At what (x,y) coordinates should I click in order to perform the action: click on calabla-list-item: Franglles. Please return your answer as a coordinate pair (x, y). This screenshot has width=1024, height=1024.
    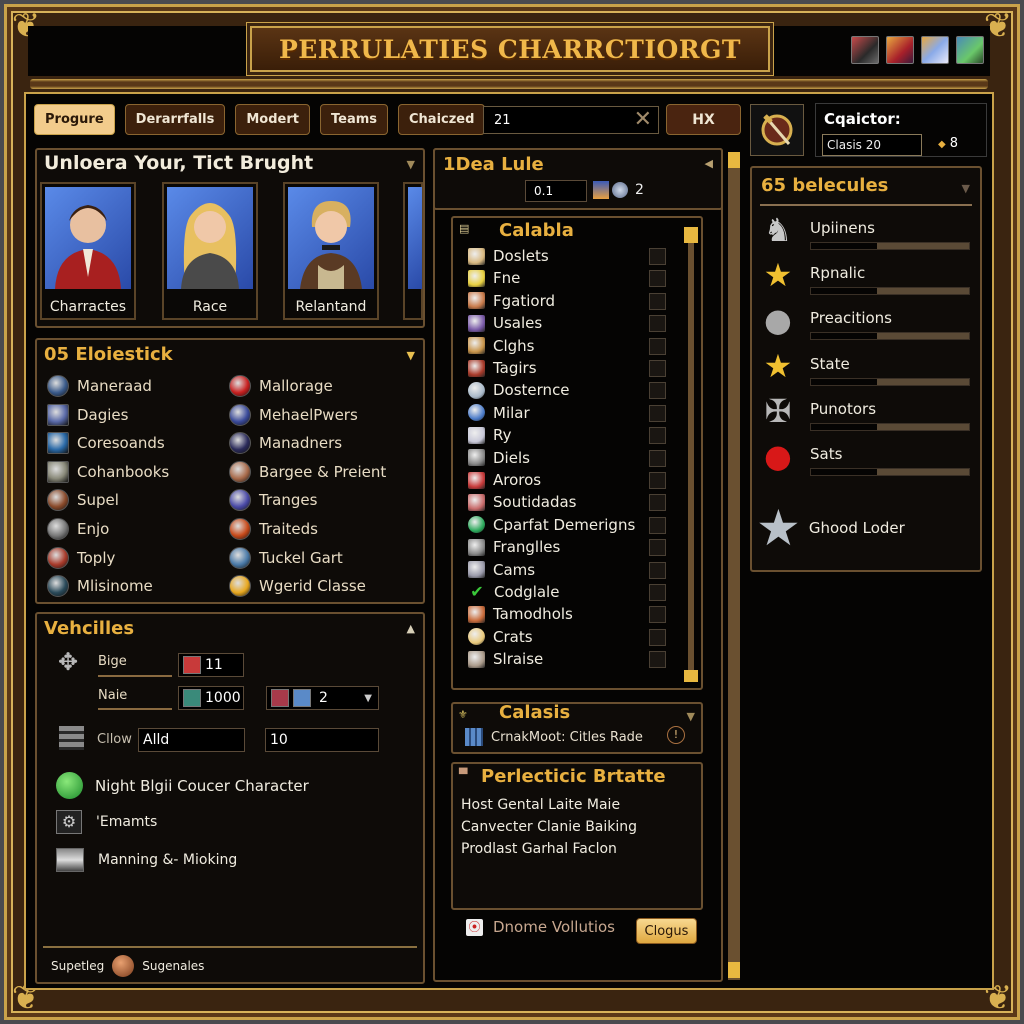
    Looking at the image, I should click on (568, 547).